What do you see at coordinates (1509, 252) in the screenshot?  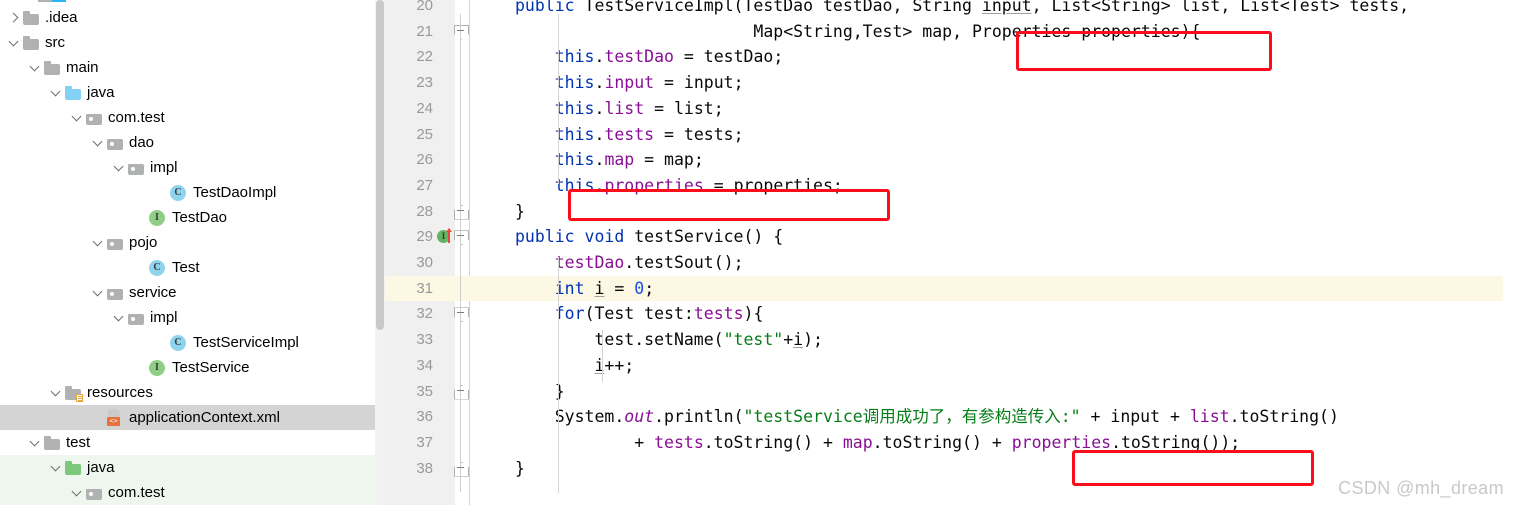 I see `editor-scrollbar` at bounding box center [1509, 252].